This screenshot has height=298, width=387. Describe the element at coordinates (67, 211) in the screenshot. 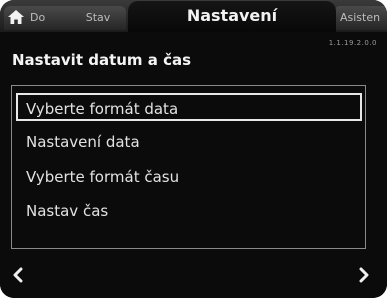

I see `menu-item-label: Nastav čas` at that location.